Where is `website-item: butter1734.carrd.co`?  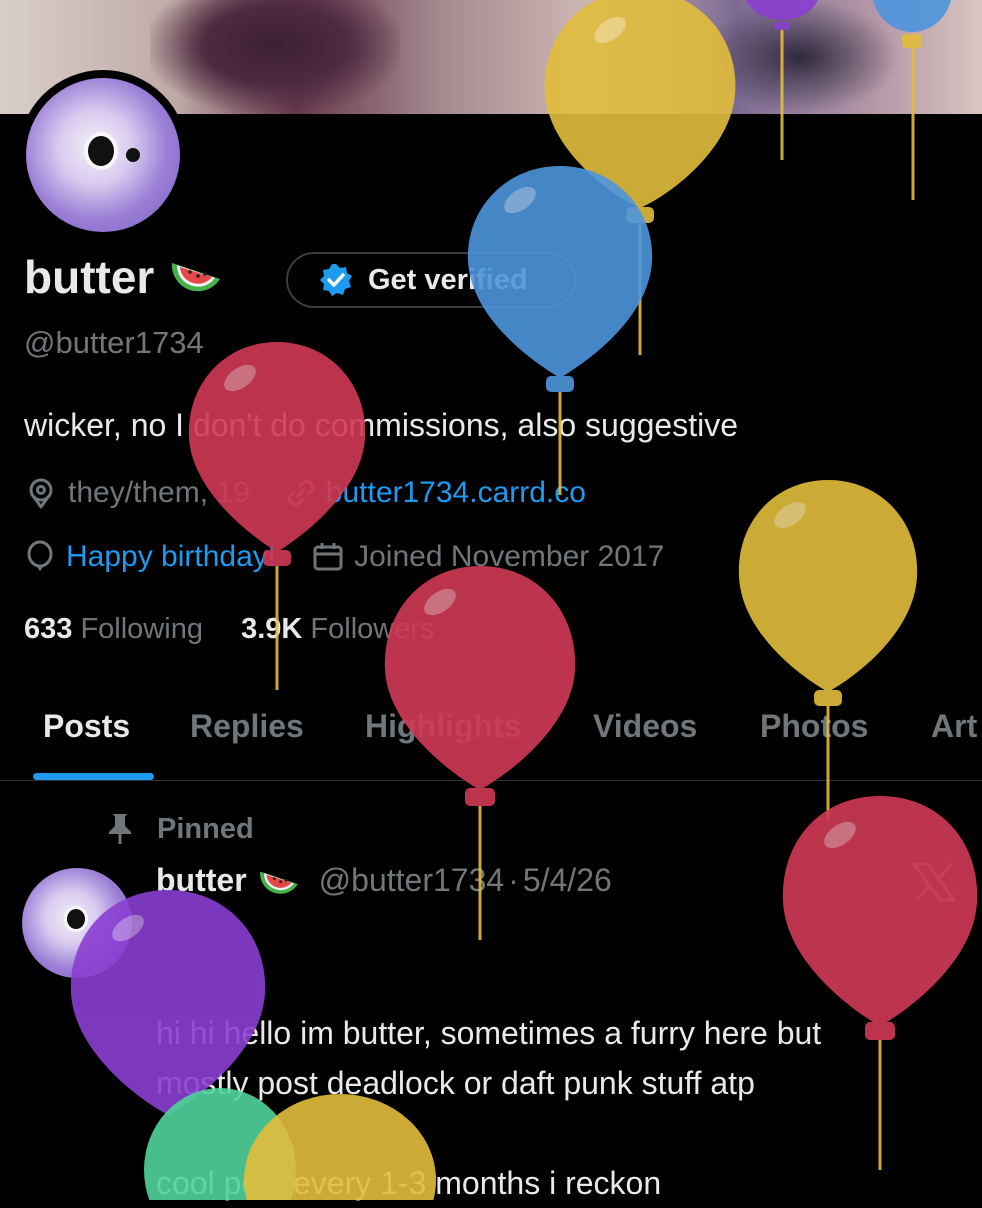
website-item: butter1734.carrd.co is located at coordinates (436, 493).